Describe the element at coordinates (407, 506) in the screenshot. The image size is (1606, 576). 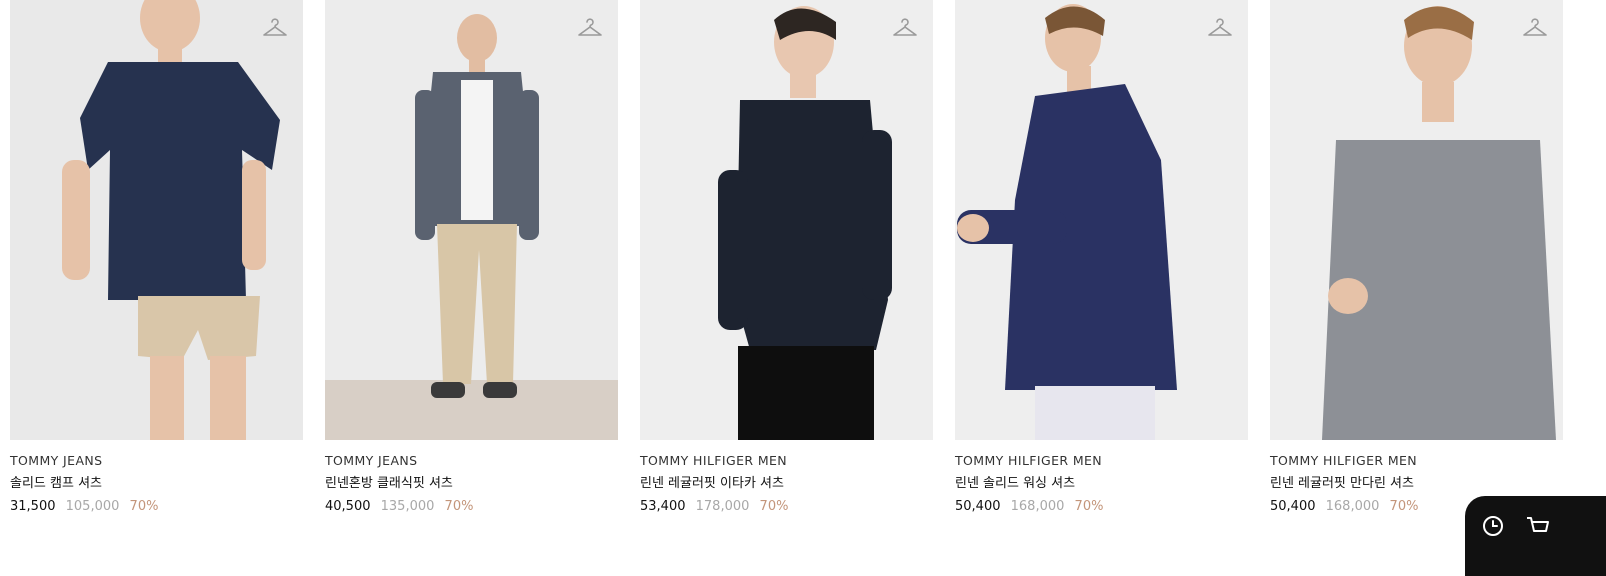
I see `original-price: 135,000` at that location.